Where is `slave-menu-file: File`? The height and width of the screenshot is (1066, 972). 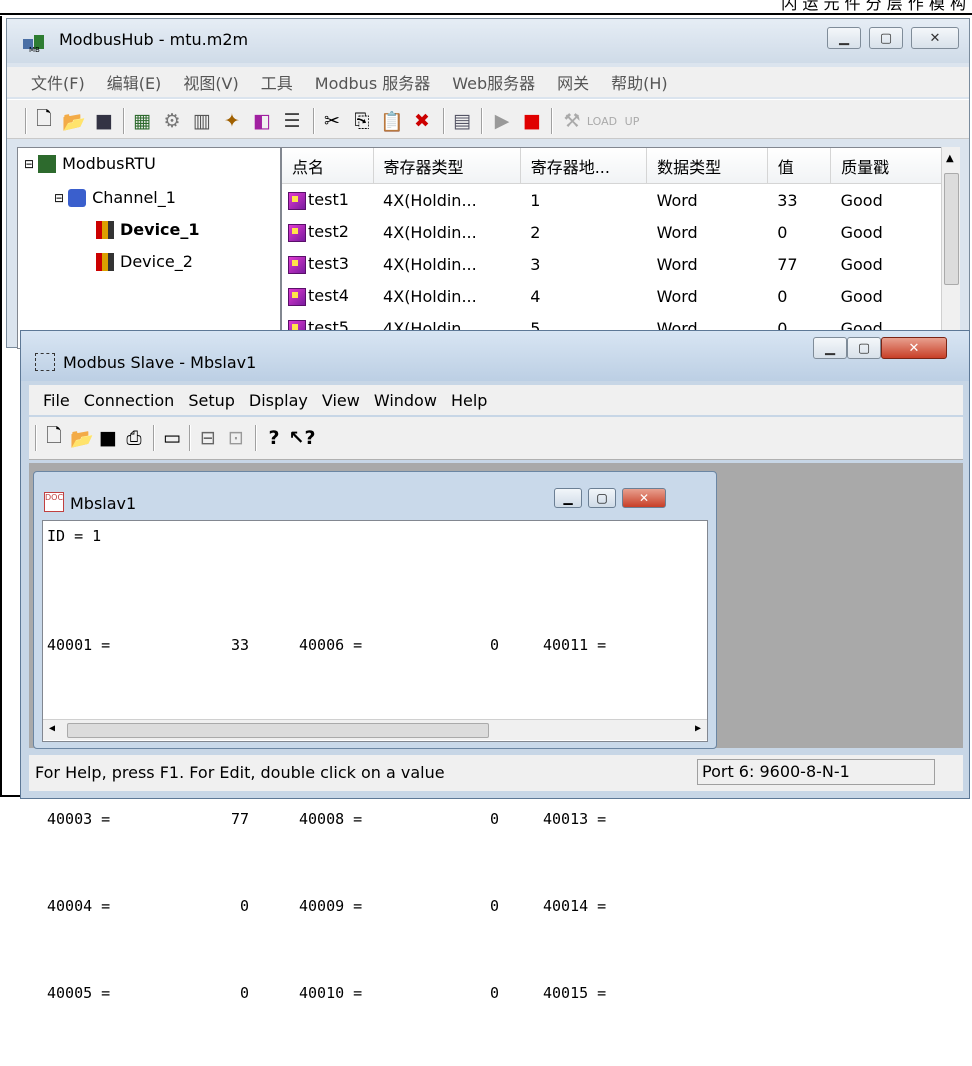
slave-menu-file: File is located at coordinates (56, 400).